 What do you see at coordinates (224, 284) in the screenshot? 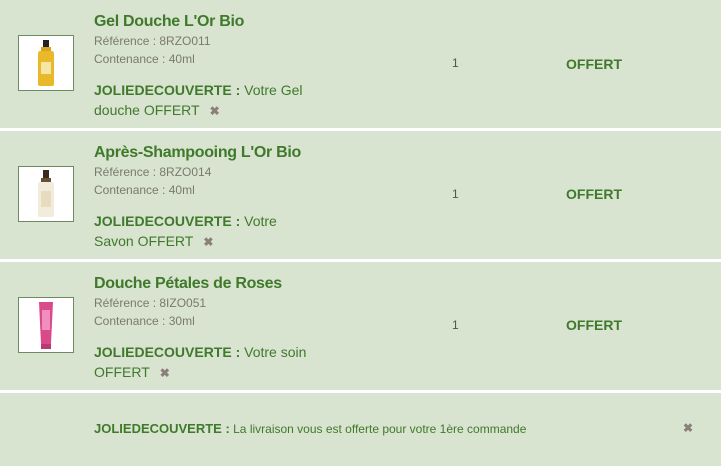
I see `product-name: Douche Pétales de Roses` at bounding box center [224, 284].